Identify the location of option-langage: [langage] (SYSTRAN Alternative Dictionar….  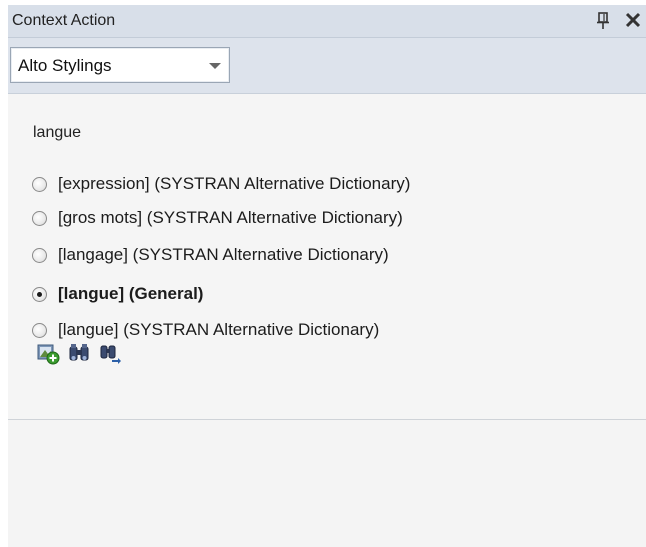
(210, 255).